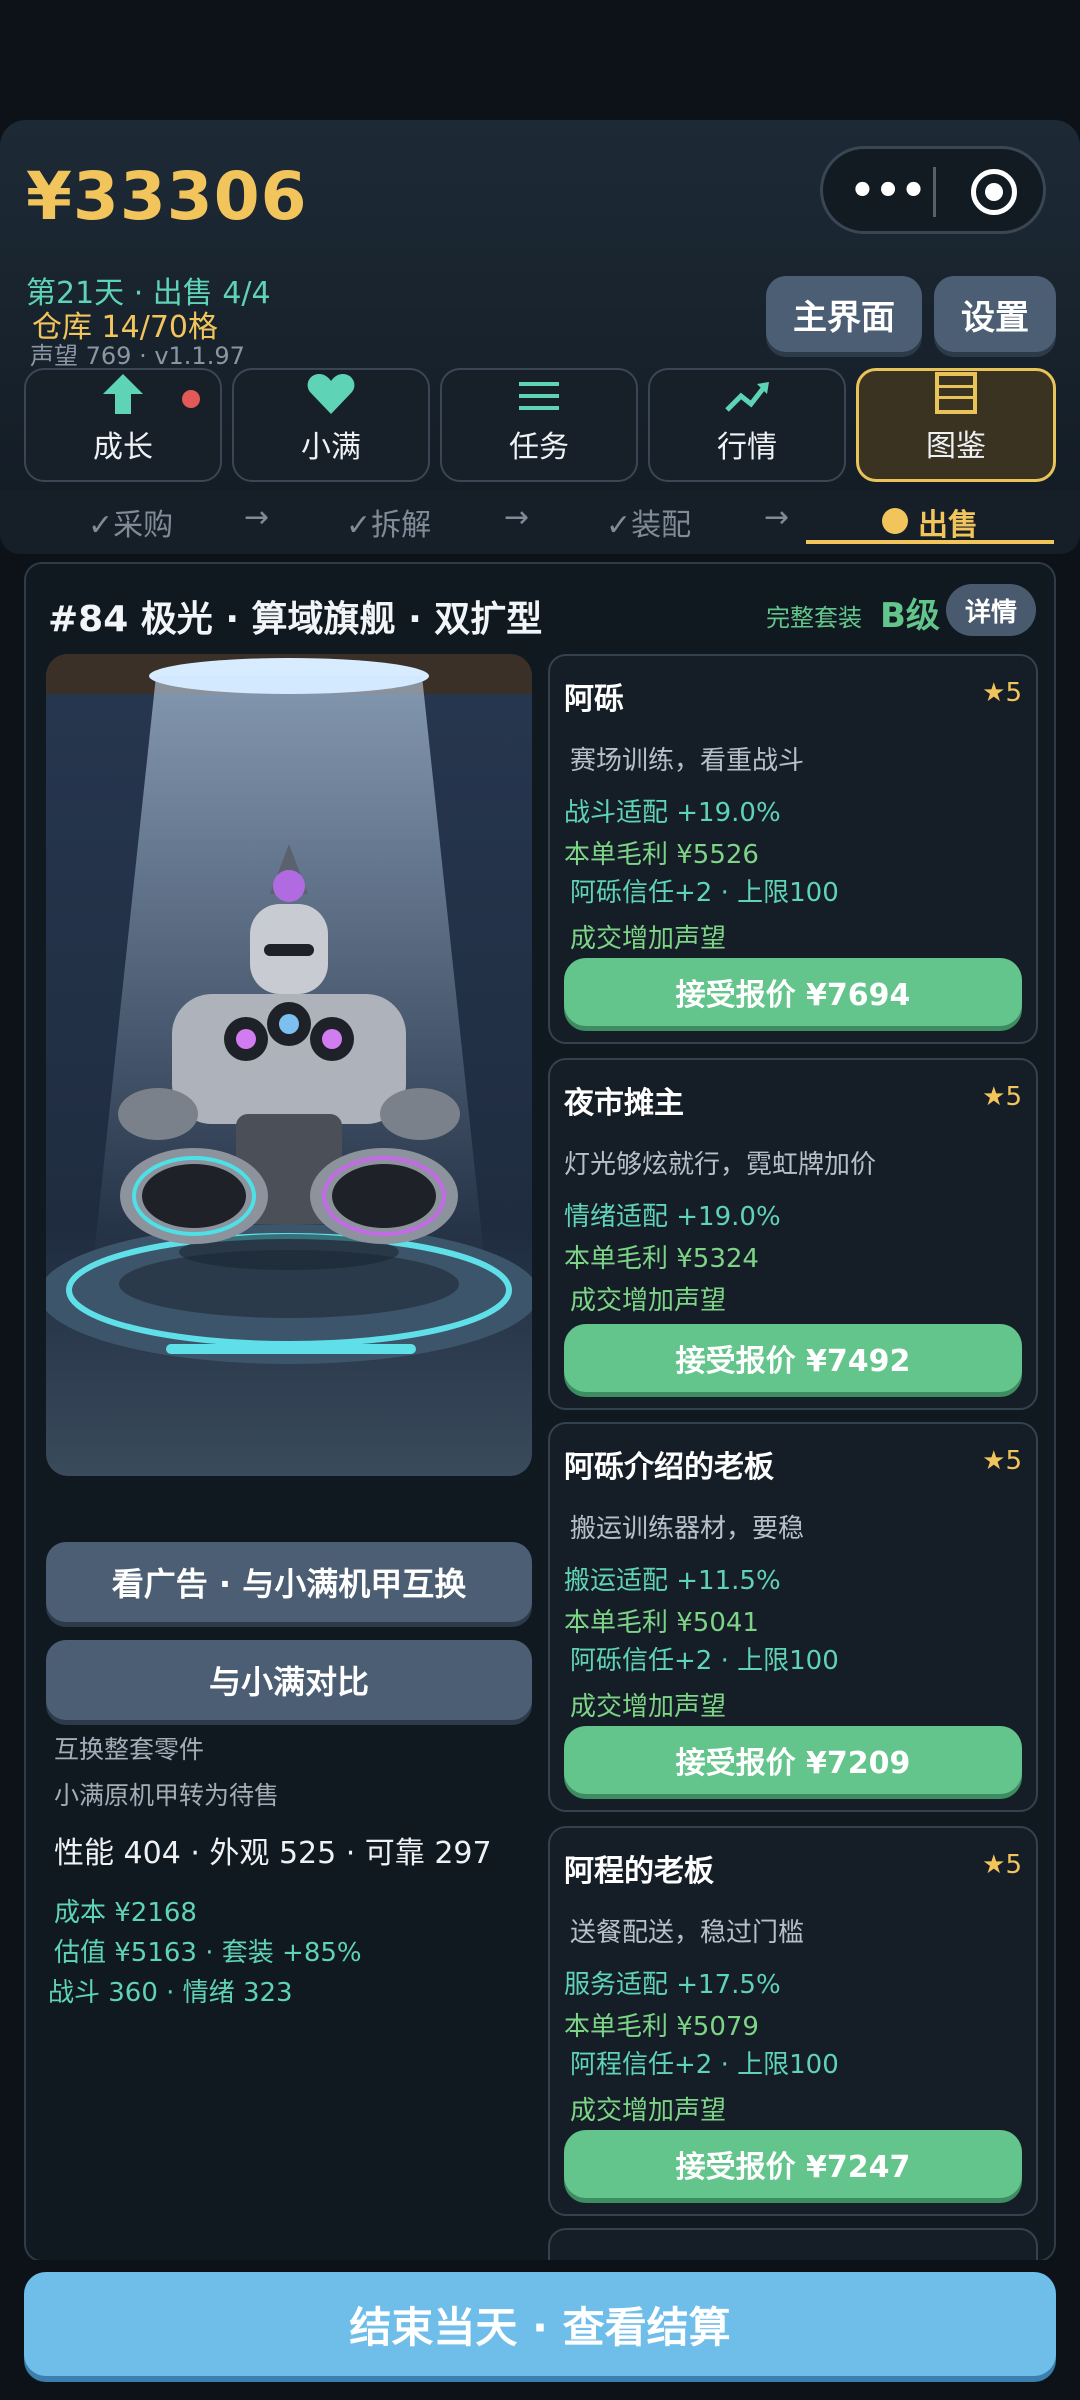 Image resolution: width=1080 pixels, height=2400 pixels. What do you see at coordinates (540, 522) in the screenshot?
I see `progress-steps: ✓采购 → ✓拆解 → ✓装配 → 出售` at bounding box center [540, 522].